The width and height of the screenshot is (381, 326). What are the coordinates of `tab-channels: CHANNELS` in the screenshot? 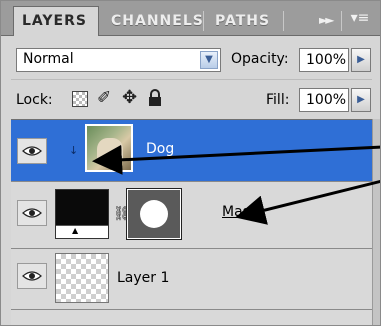 It's located at (153, 21).